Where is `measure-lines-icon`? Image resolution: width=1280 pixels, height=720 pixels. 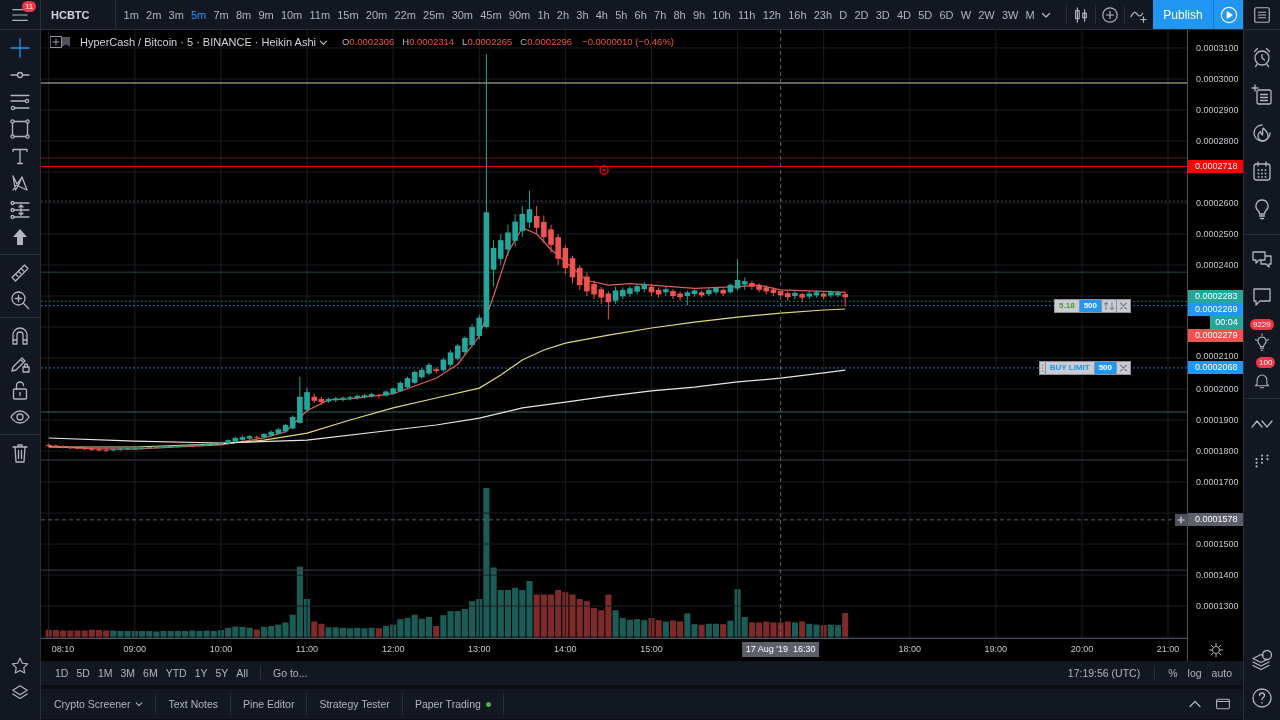
measure-lines-icon is located at coordinates (20, 209).